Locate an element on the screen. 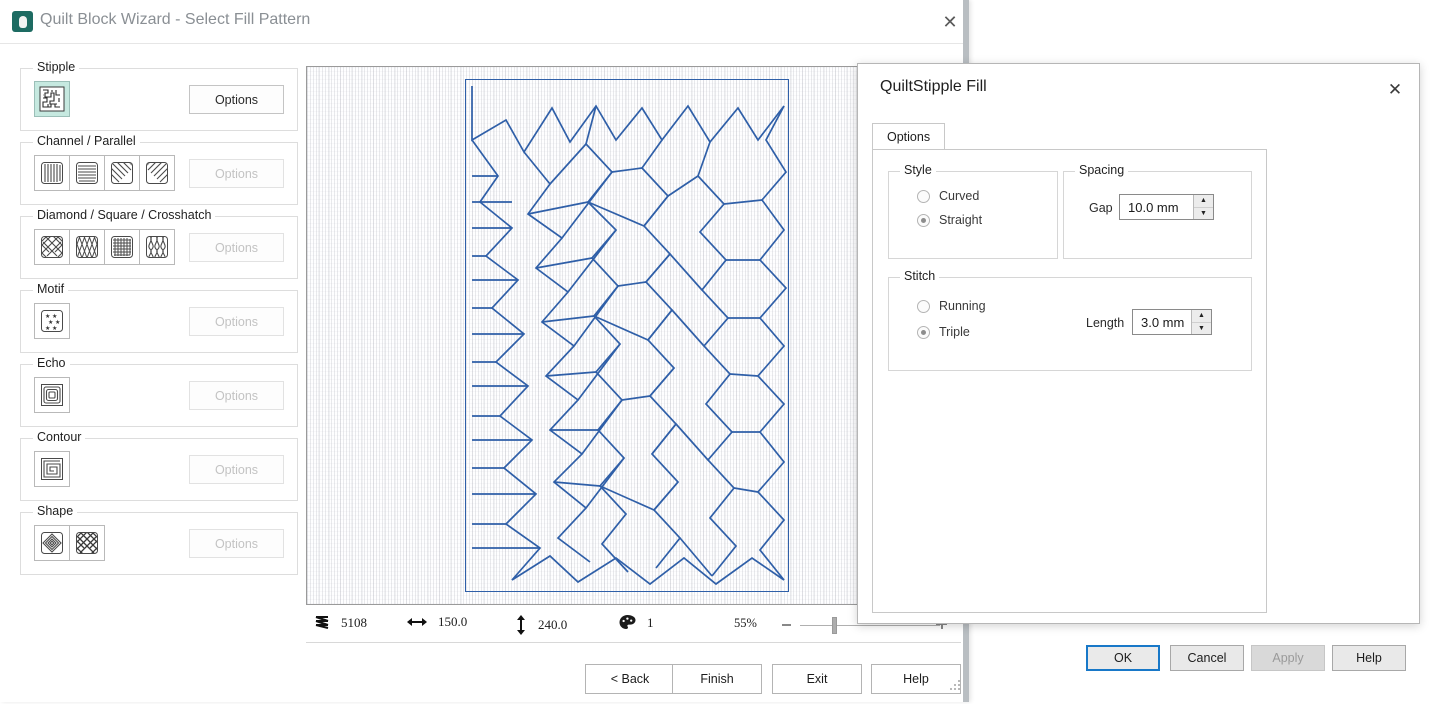  group-style: Style Curved Straight is located at coordinates (973, 211).